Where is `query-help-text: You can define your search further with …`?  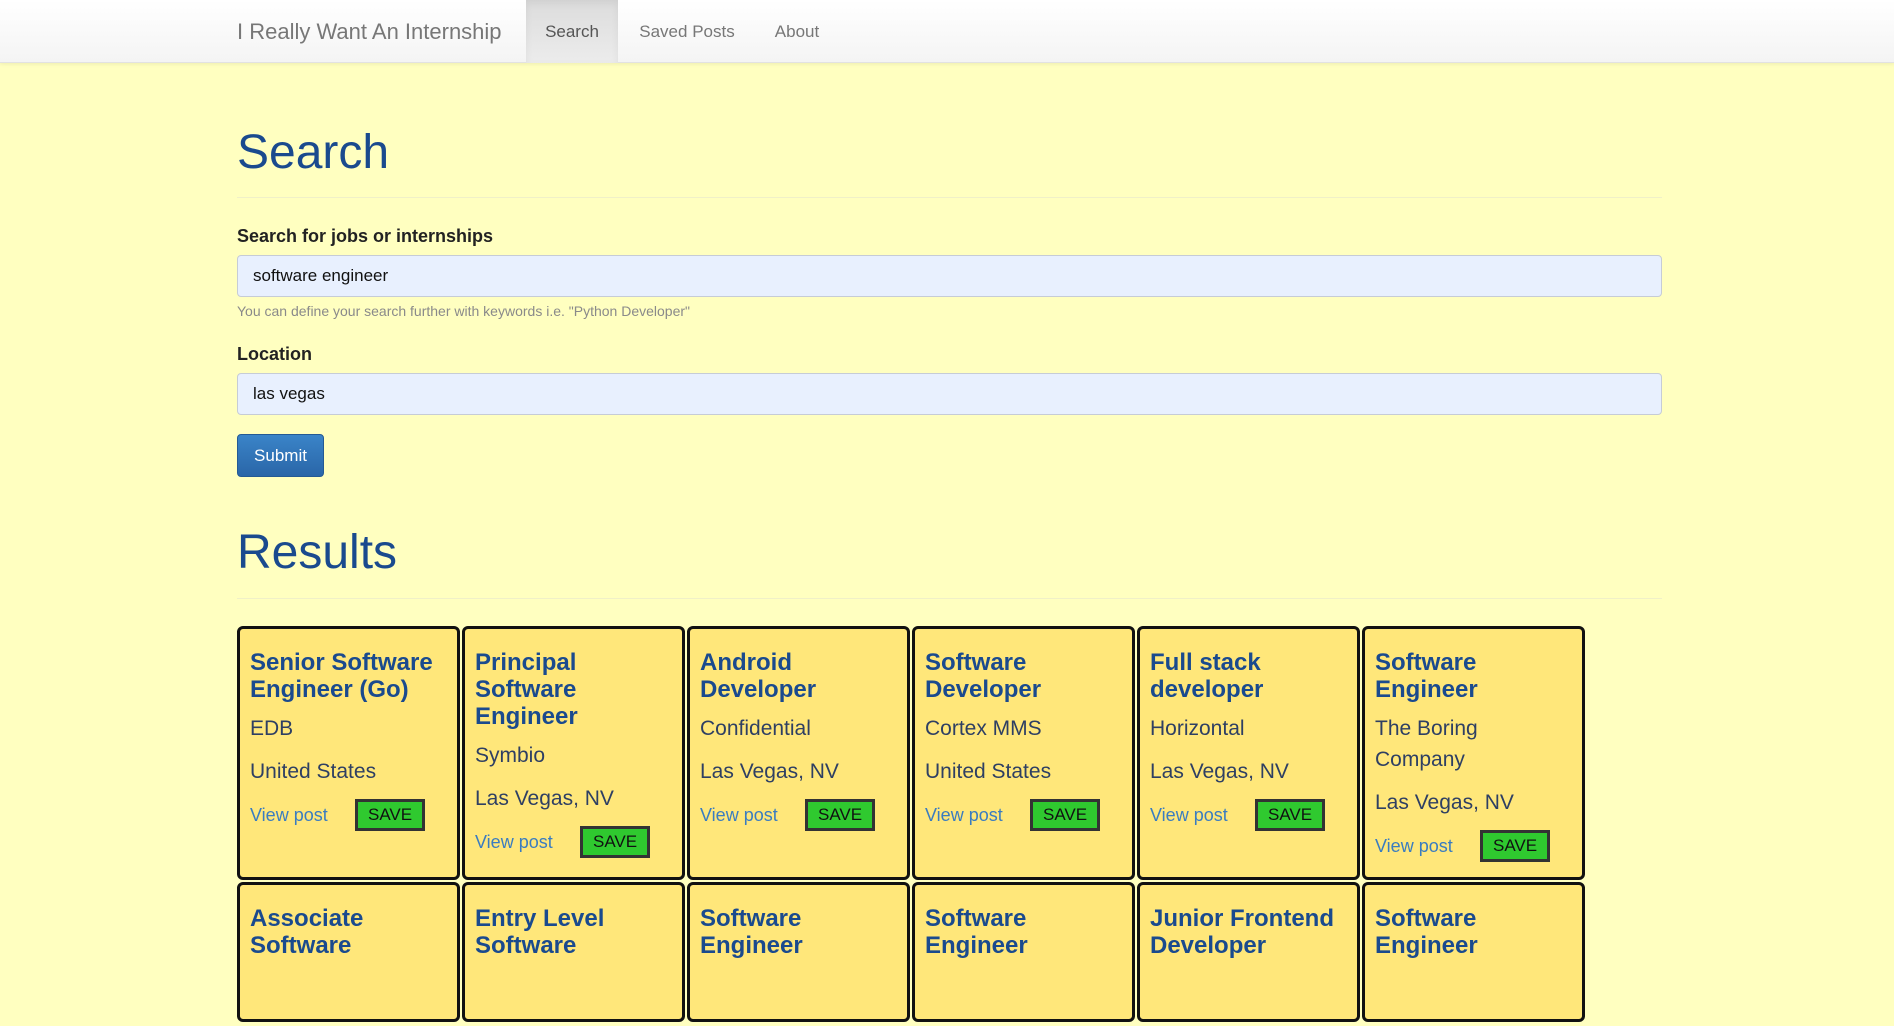
query-help-text: You can define your search further with … is located at coordinates (463, 311).